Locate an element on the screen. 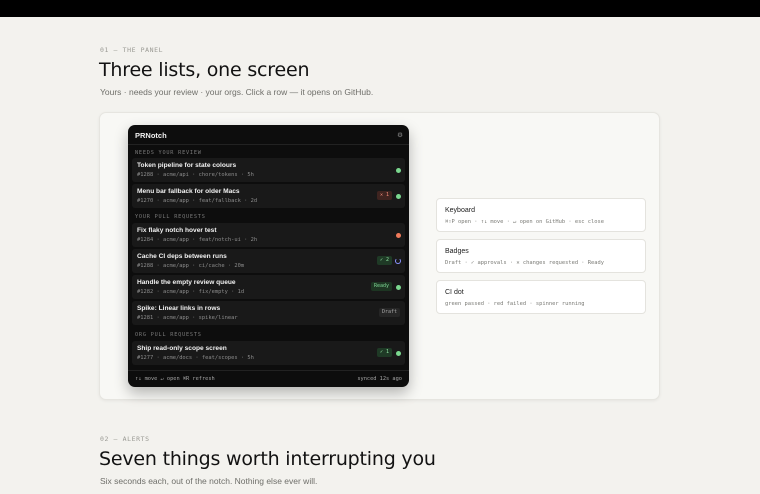 This screenshot has width=760, height=494. pr-title: Spike: Linear links in rows is located at coordinates (179, 308).